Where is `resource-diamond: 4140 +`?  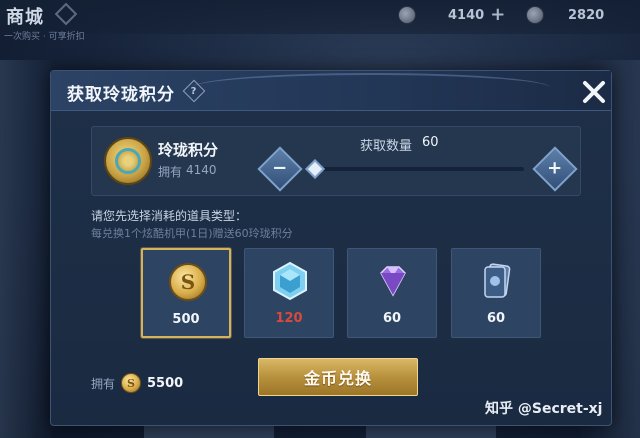 resource-diamond: 4140 + is located at coordinates (451, 15).